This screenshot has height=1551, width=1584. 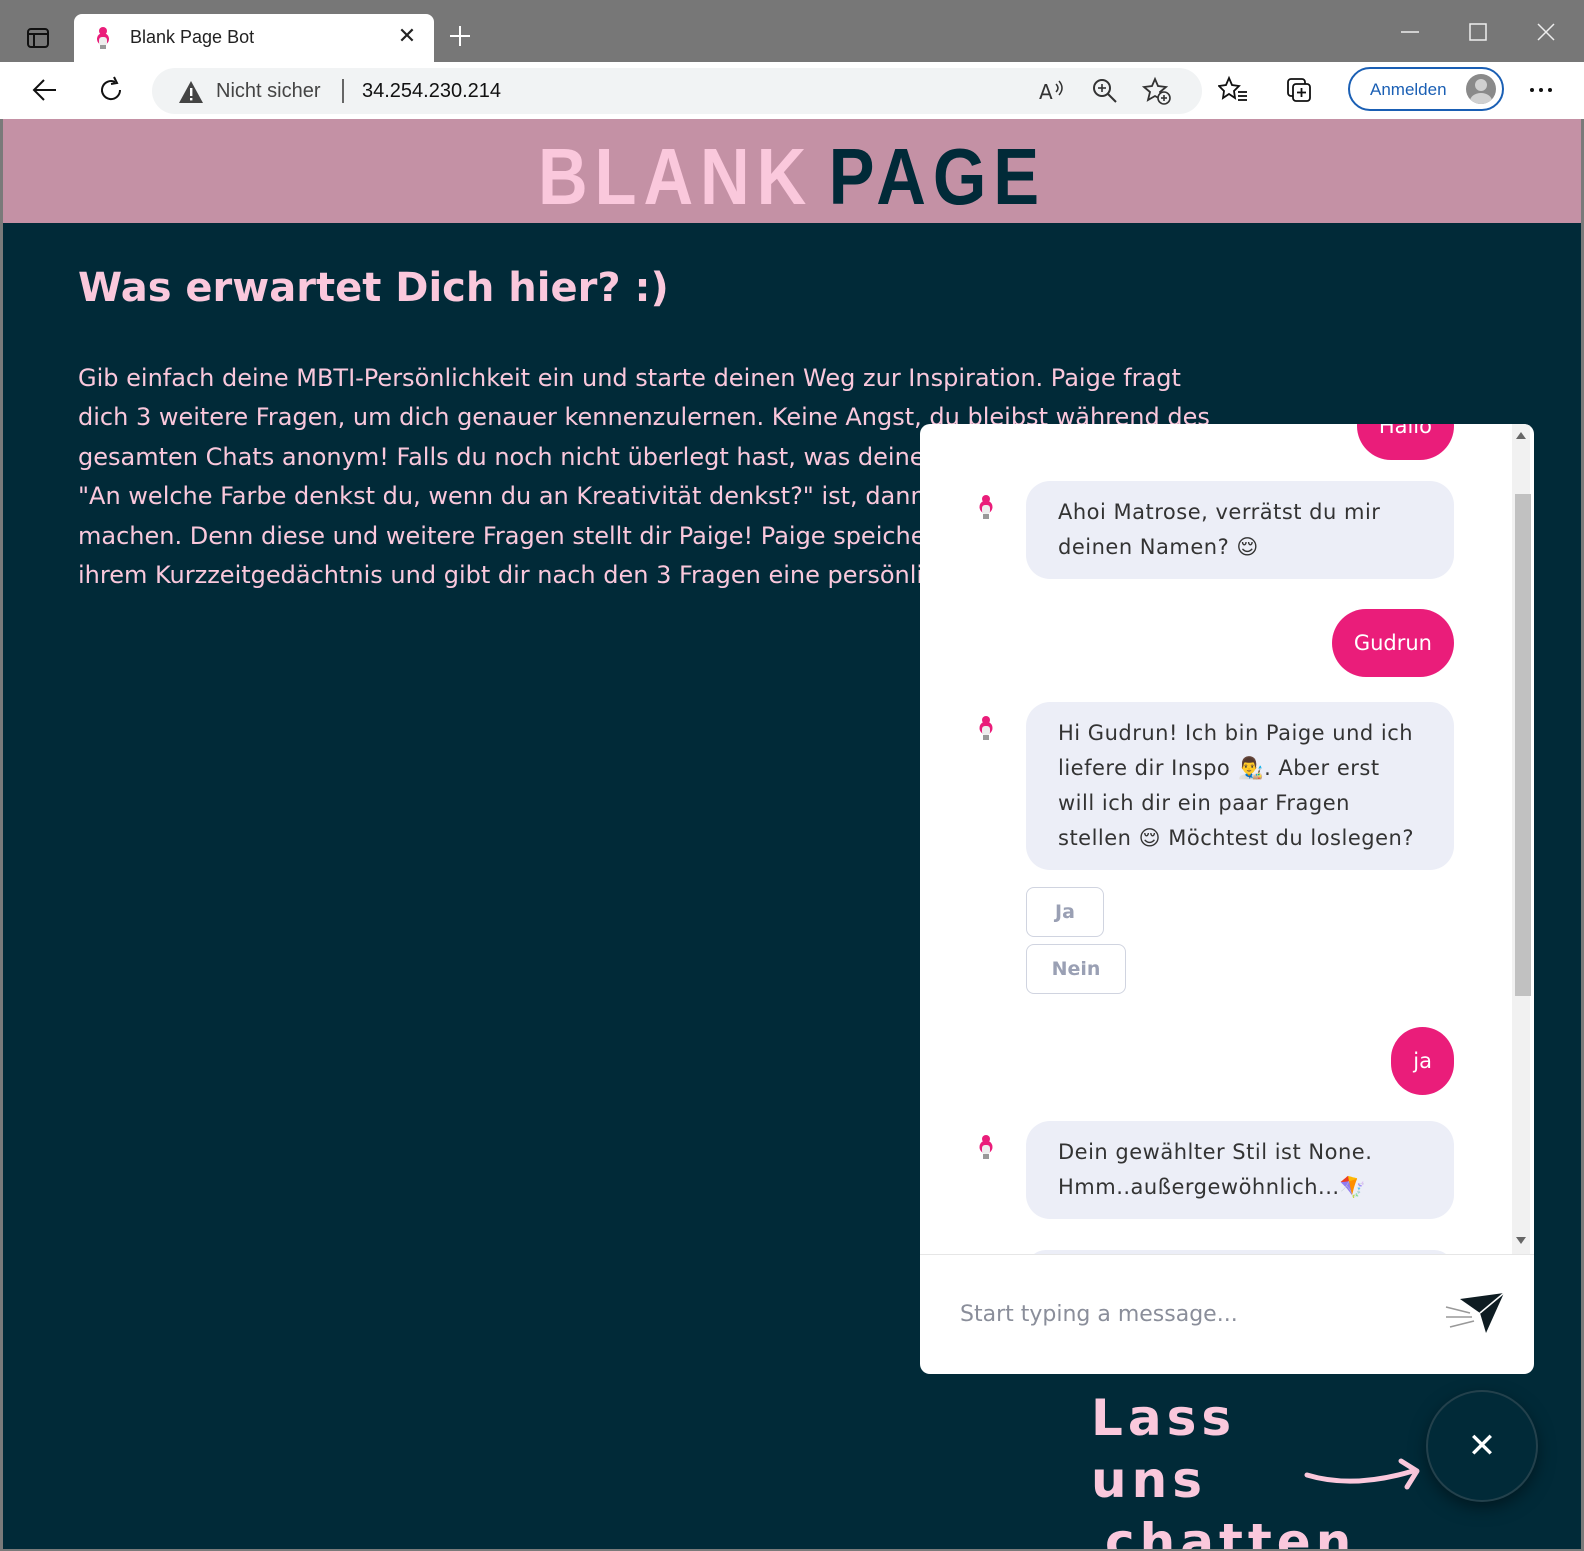 I want to click on signin-button: Anmelden, so click(x=1426, y=89).